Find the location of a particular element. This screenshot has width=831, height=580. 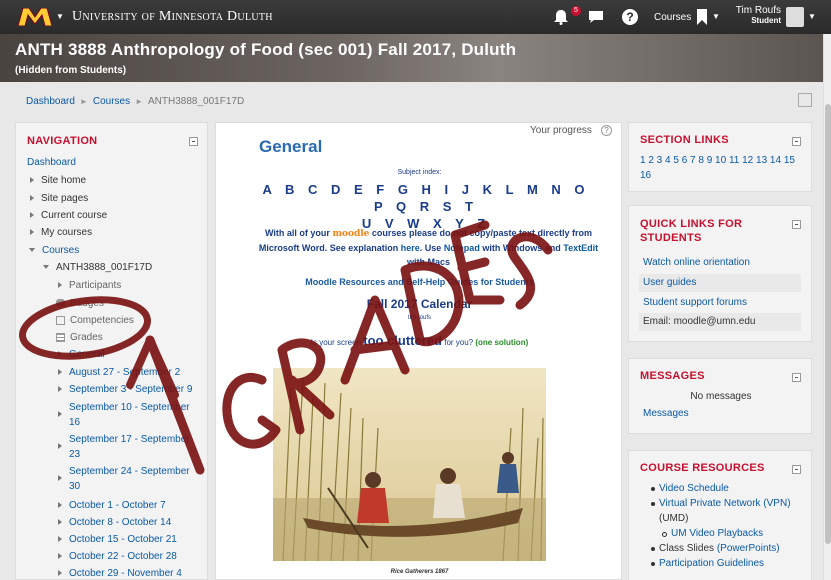

university-name: University of Minnesota Duluth is located at coordinates (172, 17).